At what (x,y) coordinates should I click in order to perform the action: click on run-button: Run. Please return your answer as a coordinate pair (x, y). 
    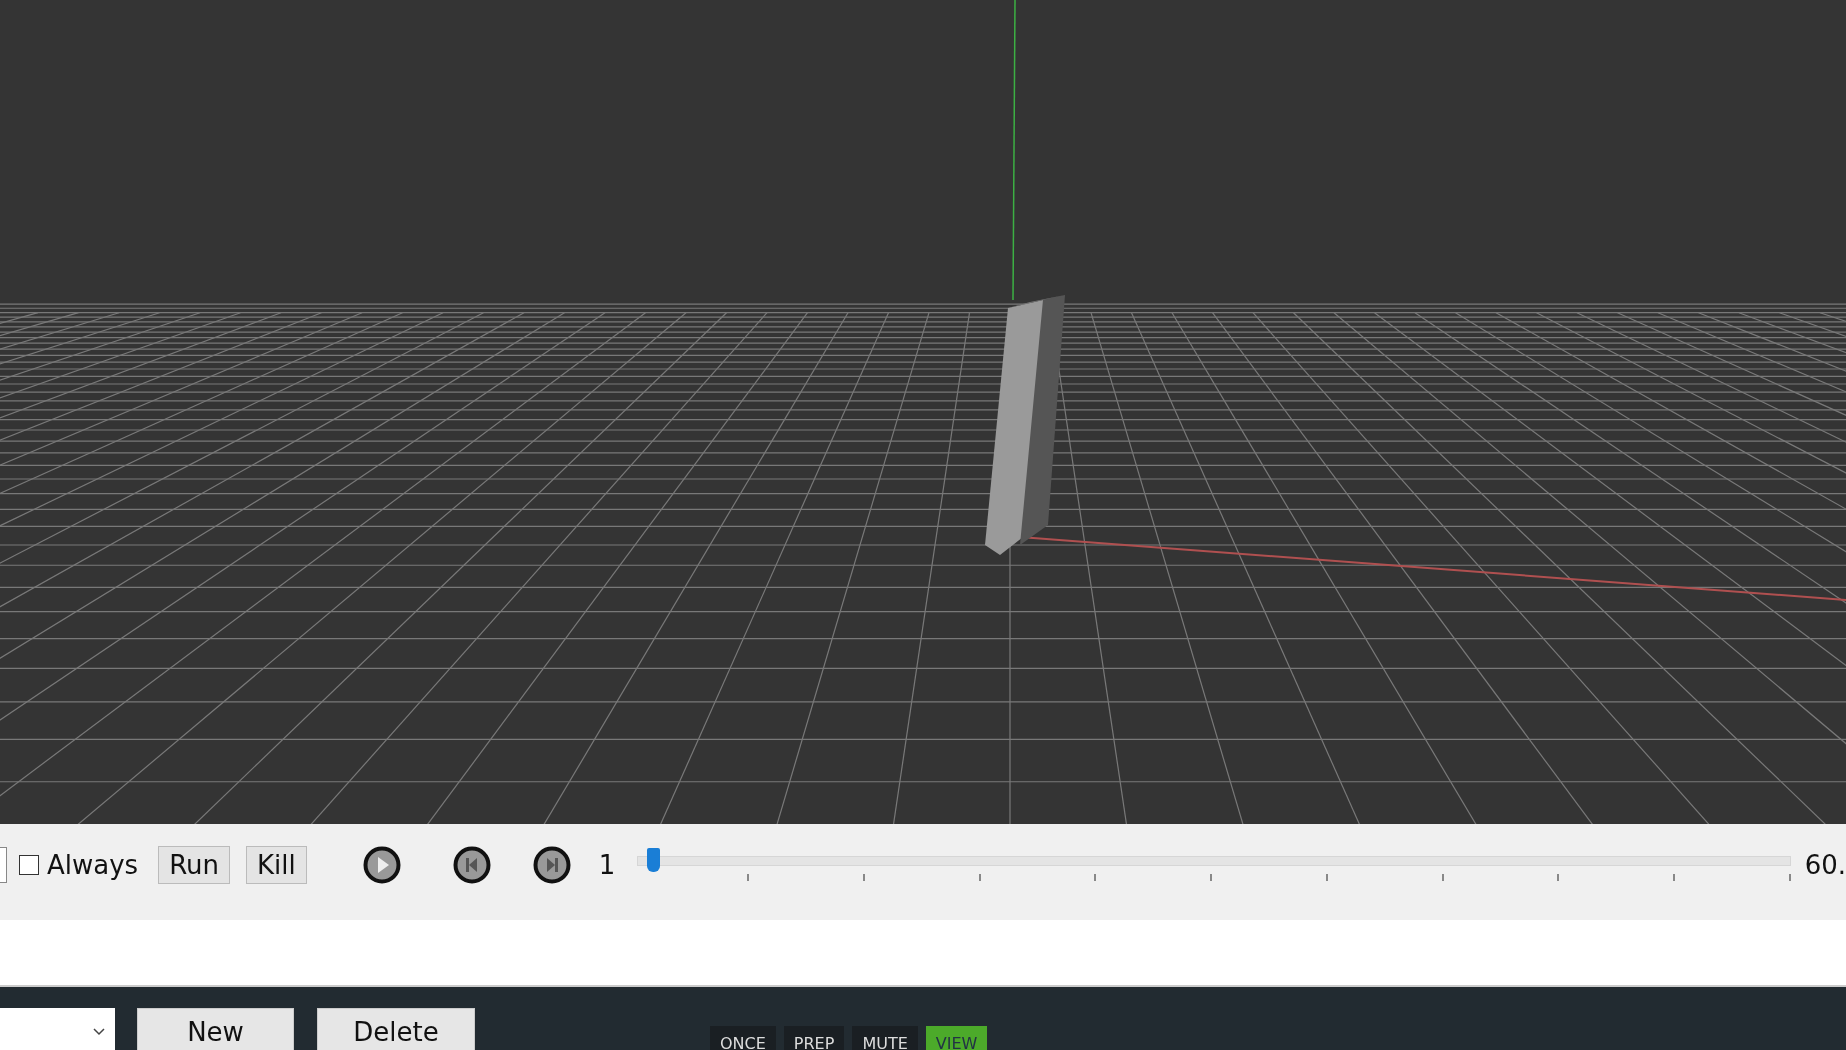
    Looking at the image, I should click on (194, 865).